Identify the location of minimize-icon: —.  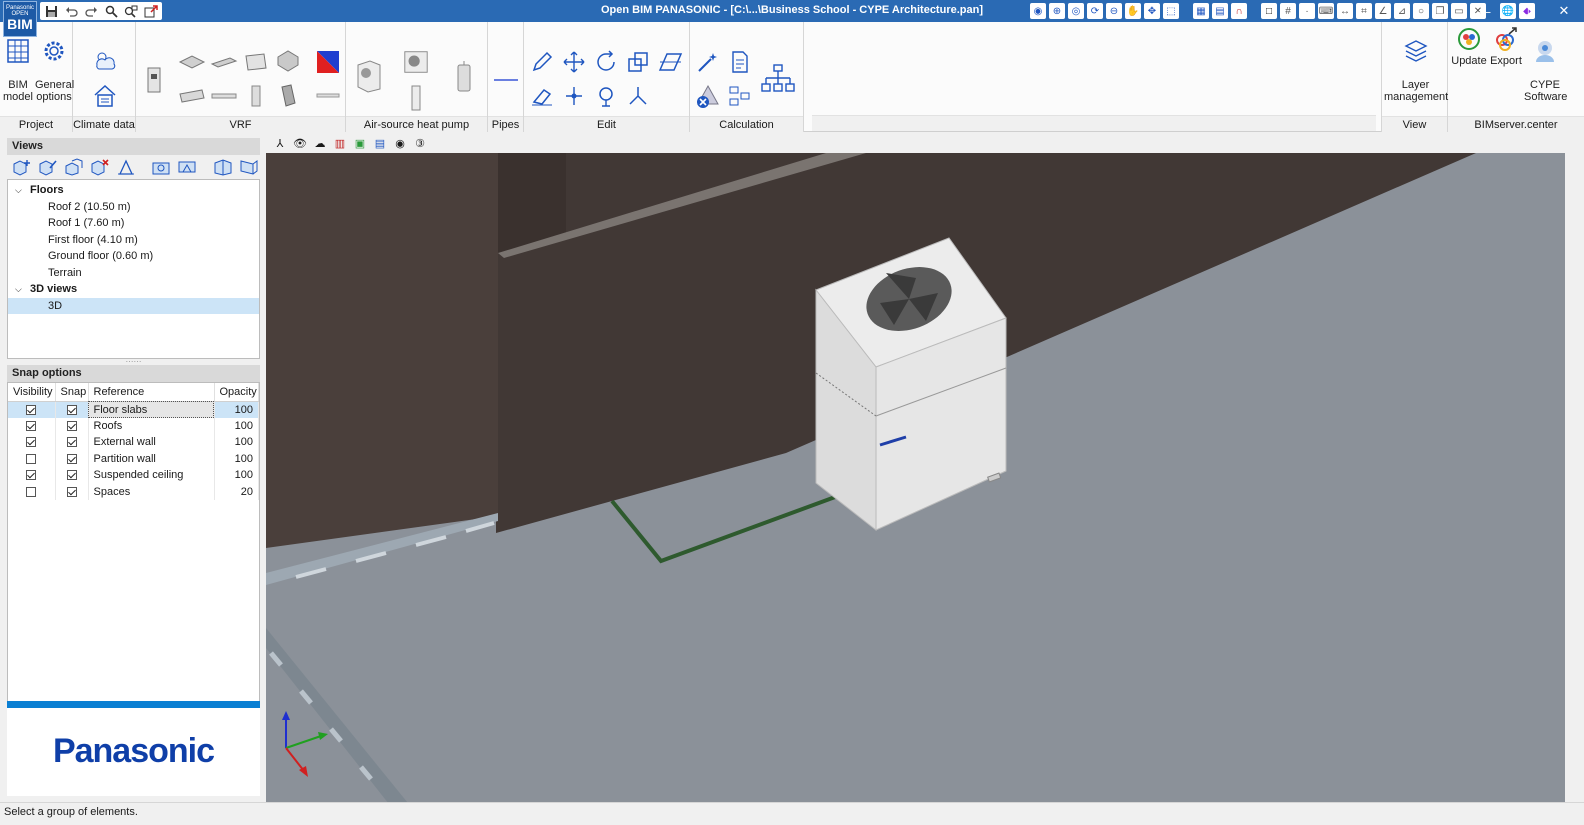
(1484, 11).